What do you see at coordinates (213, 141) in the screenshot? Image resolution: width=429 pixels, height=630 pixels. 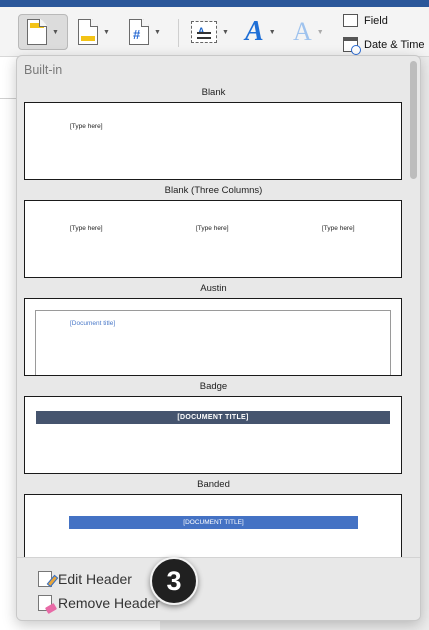 I see `header-preview: [Type here]` at bounding box center [213, 141].